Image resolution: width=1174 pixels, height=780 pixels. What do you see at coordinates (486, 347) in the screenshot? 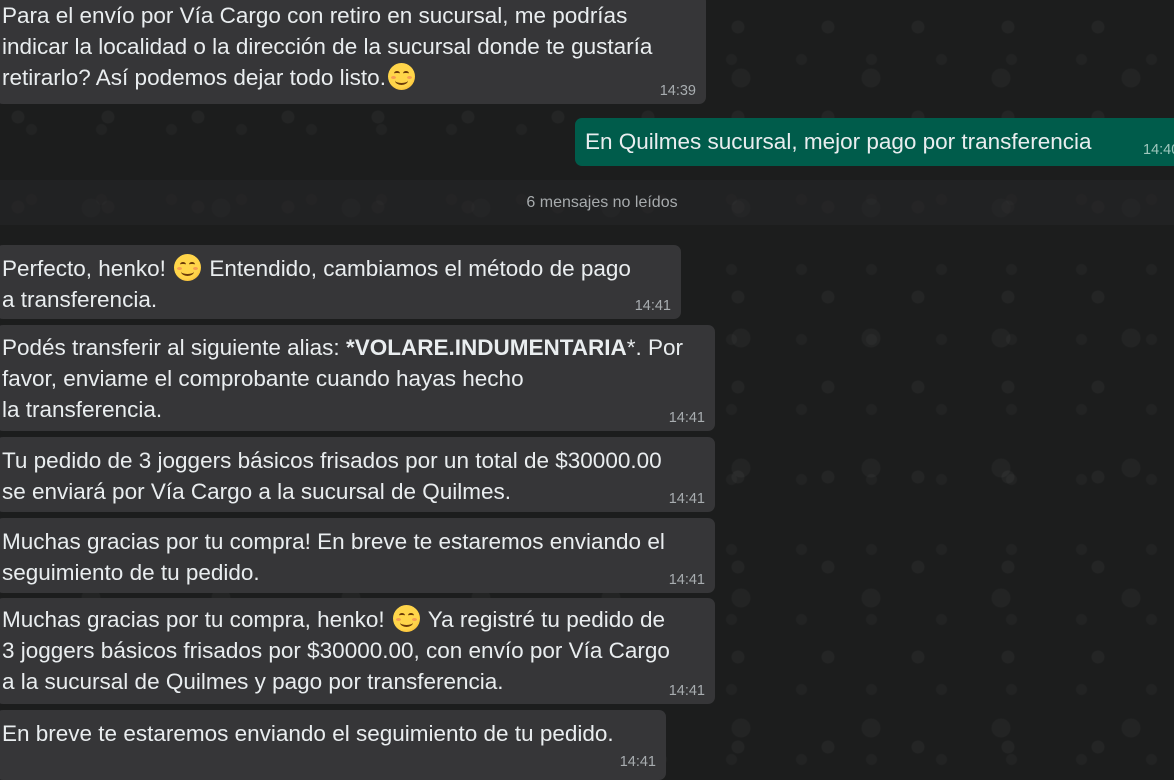
I see `alias-text: *VOLARE.INDUMENTARIA` at bounding box center [486, 347].